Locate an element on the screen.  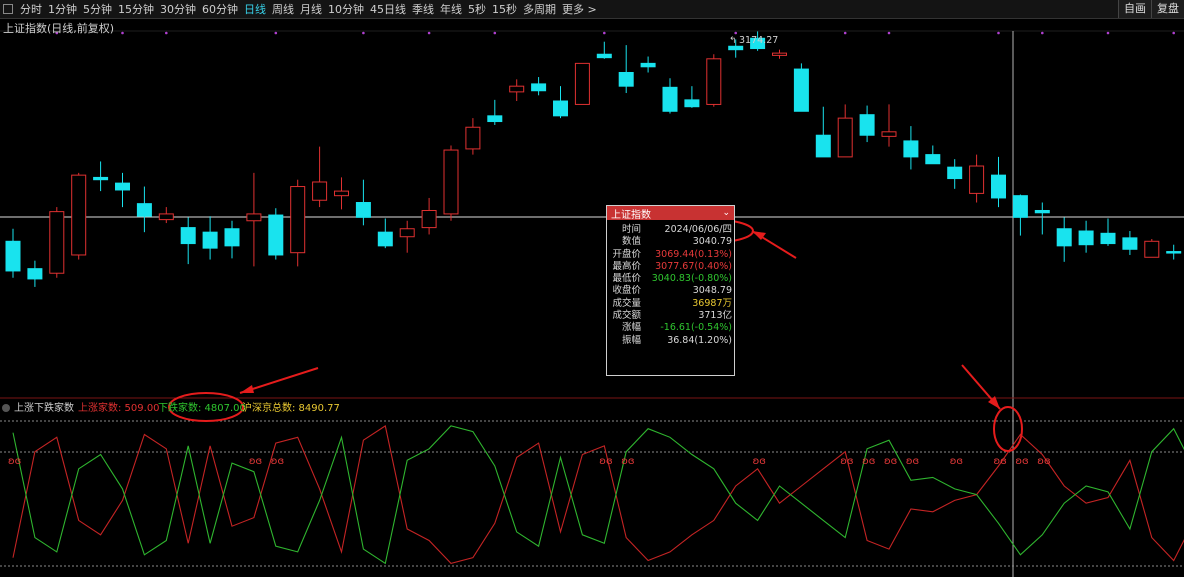
tab-7: 周线 is located at coordinates (283, 9).